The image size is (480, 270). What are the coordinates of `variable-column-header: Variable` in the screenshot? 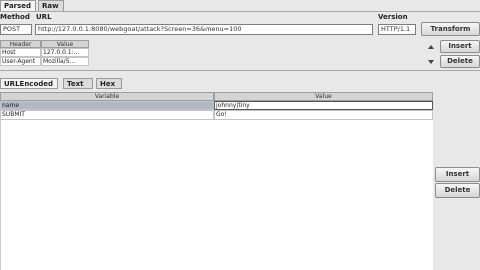 It's located at (107, 96).